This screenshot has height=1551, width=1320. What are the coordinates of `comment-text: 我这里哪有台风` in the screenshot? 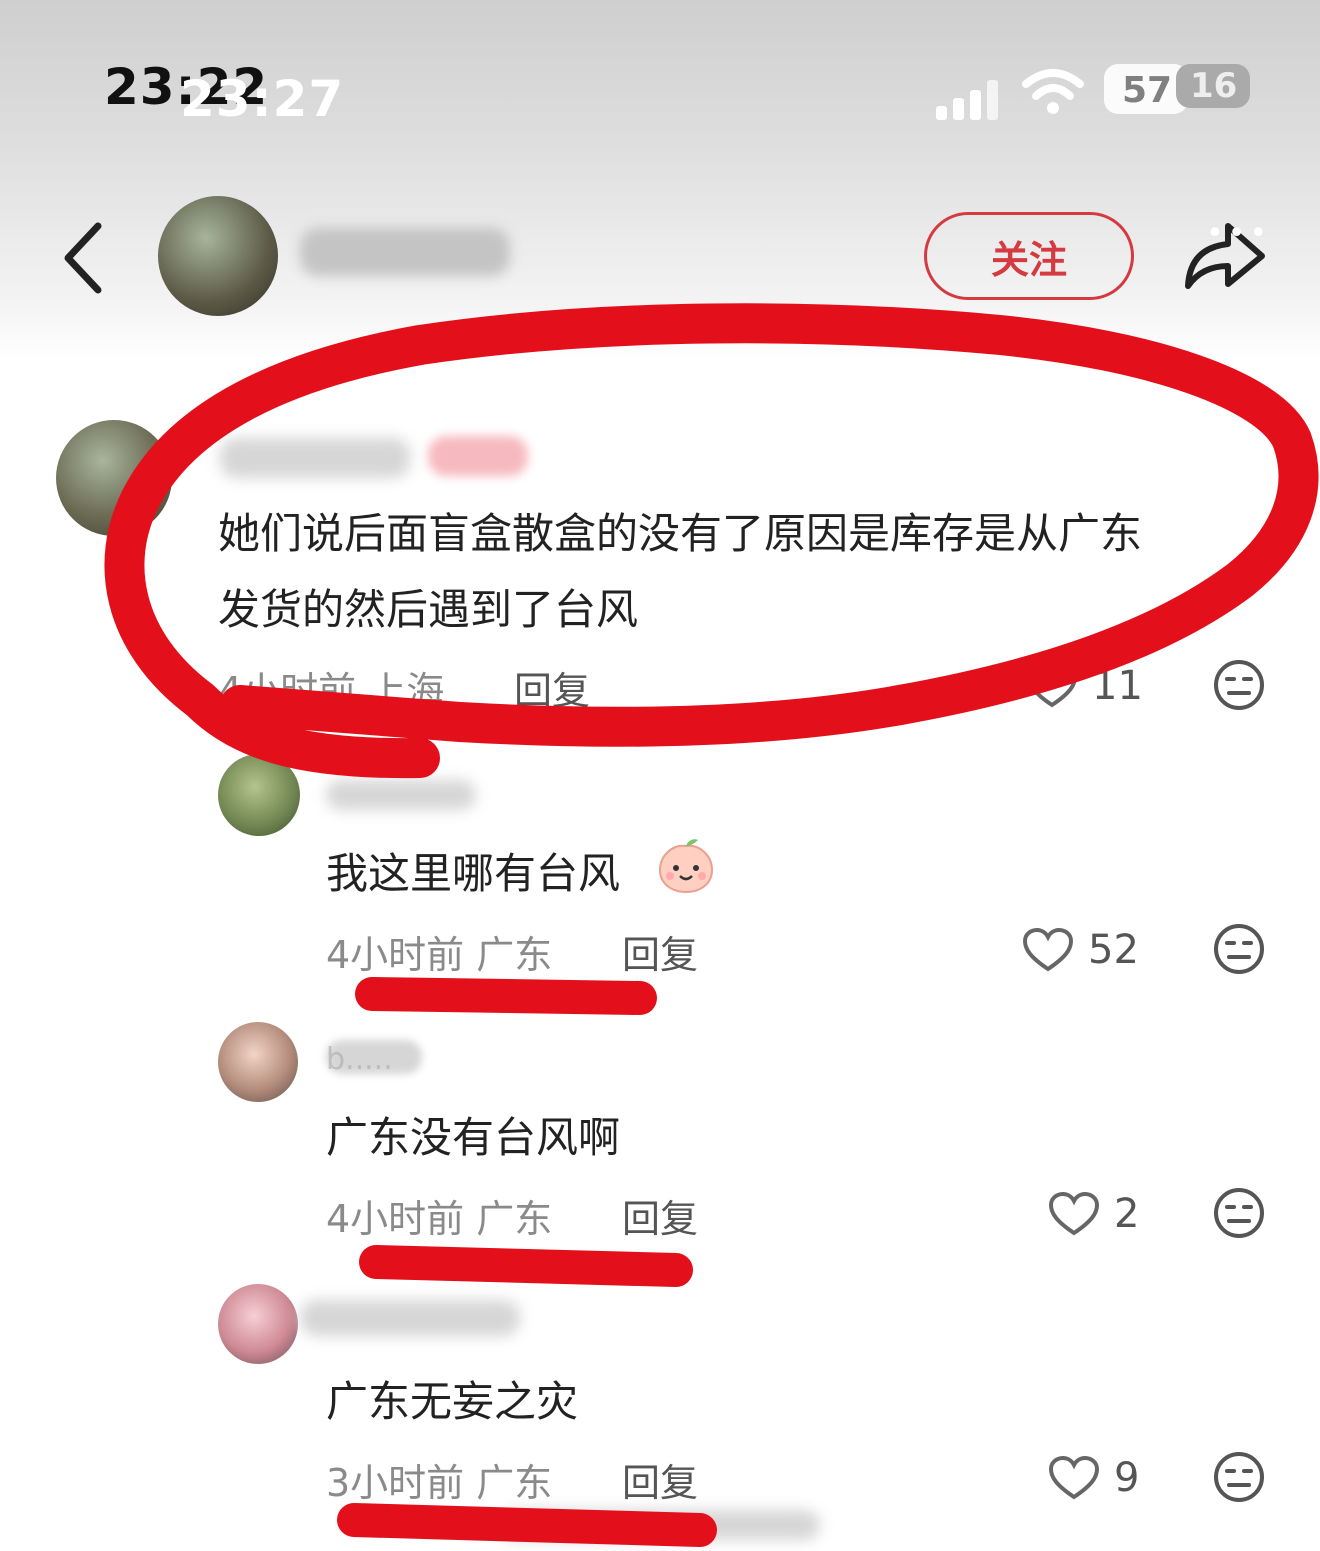 It's located at (473, 873).